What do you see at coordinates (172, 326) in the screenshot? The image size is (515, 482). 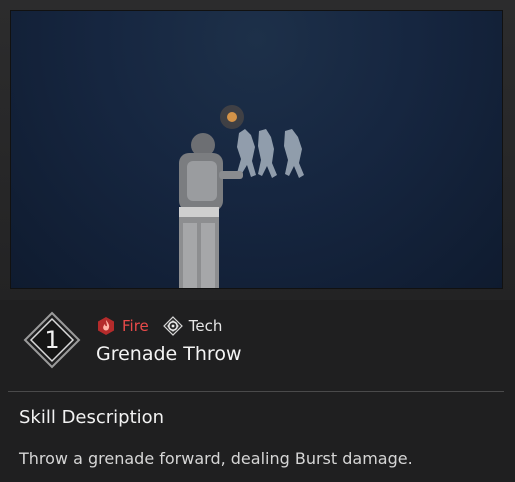 I see `tech-gear-icon` at bounding box center [172, 326].